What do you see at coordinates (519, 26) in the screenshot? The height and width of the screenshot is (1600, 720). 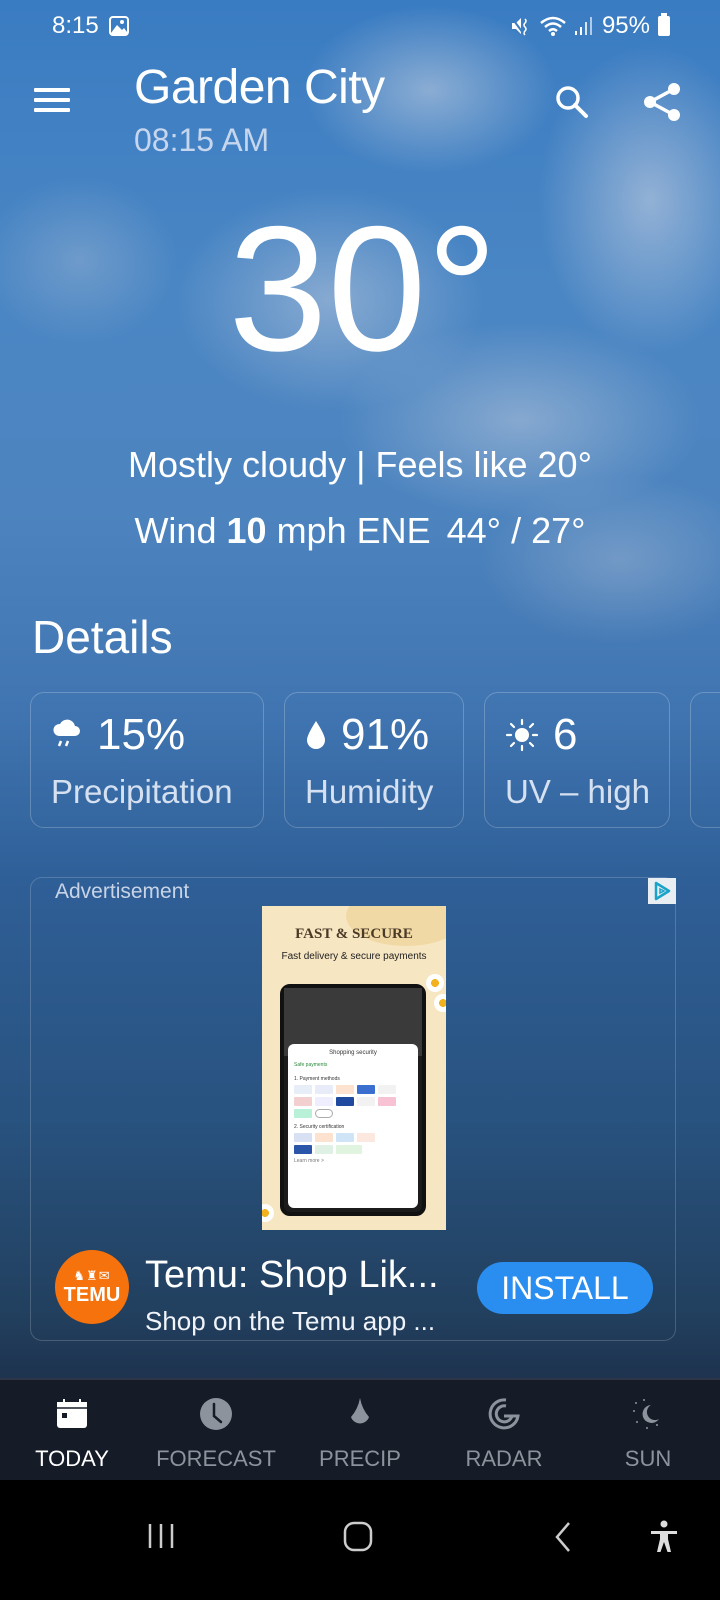 I see `mute-vibrate-icon` at bounding box center [519, 26].